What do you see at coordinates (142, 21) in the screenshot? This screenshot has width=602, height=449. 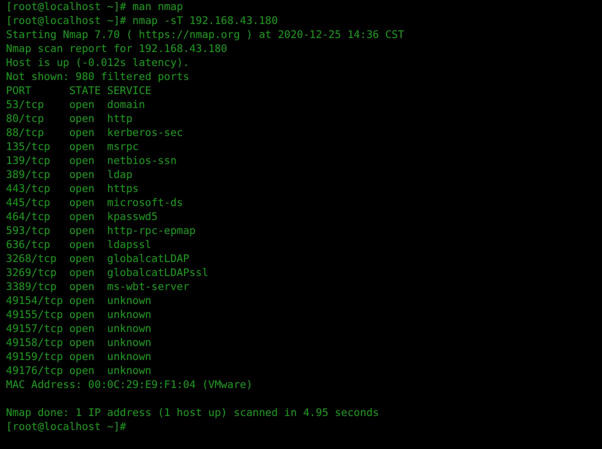 I see `terminal-line: [root@localhost ~]# nmap -sT 192.168.43.180` at bounding box center [142, 21].